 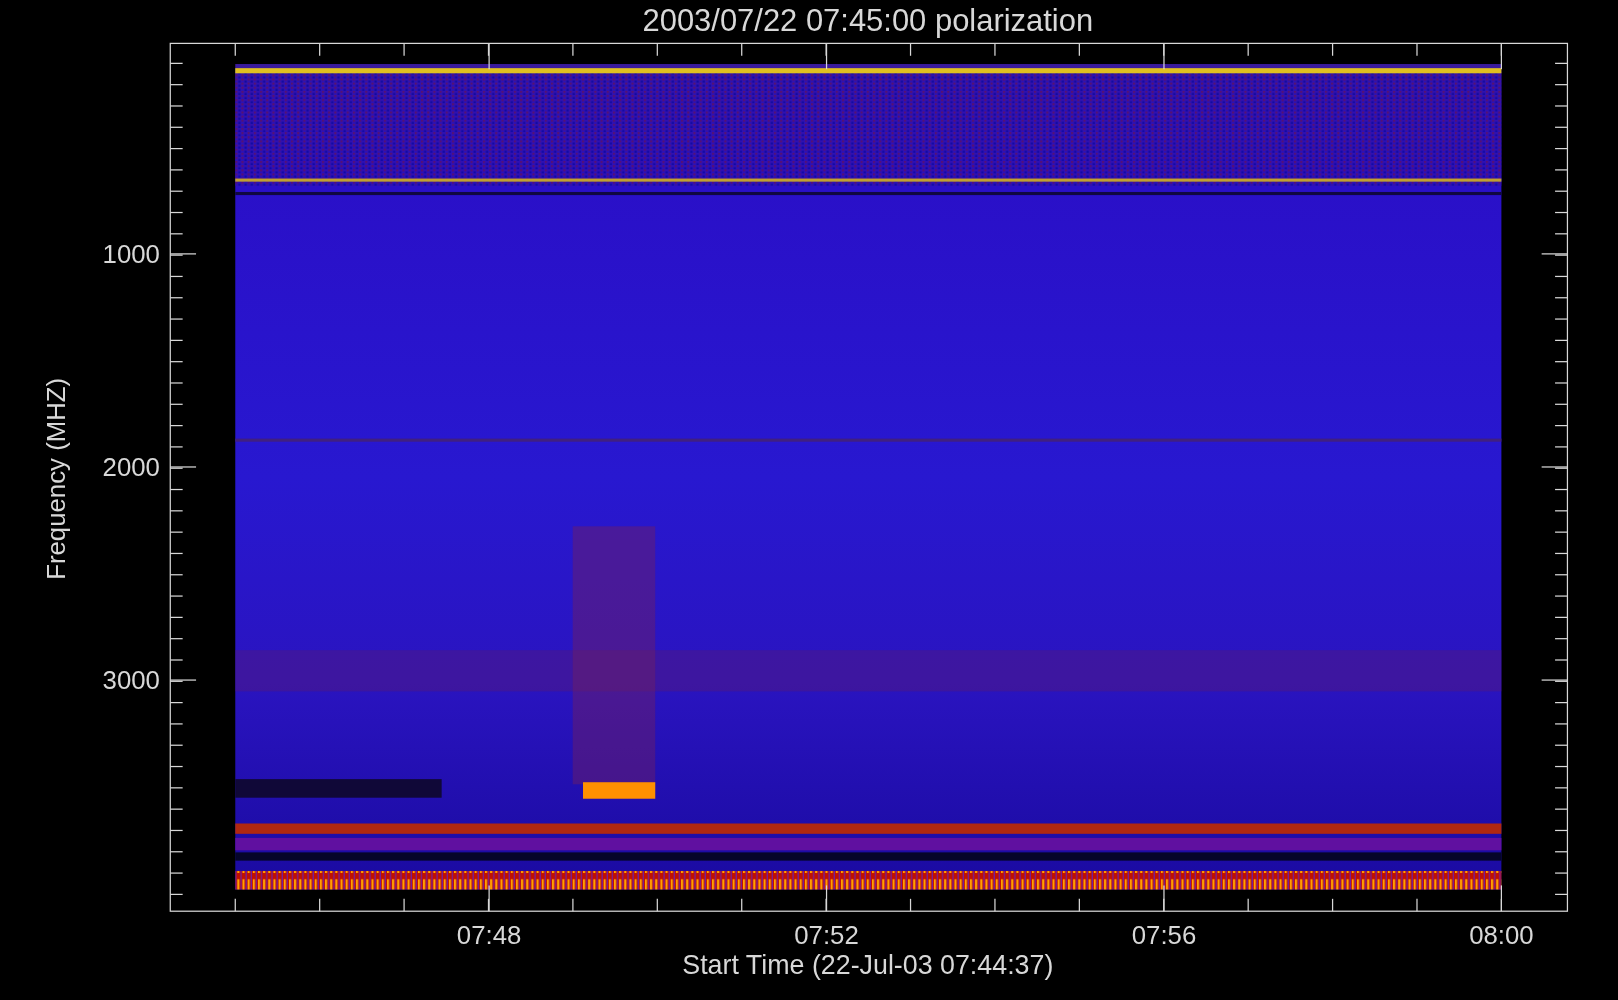 I want to click on x-tick-label: 07:52, so click(x=826, y=935).